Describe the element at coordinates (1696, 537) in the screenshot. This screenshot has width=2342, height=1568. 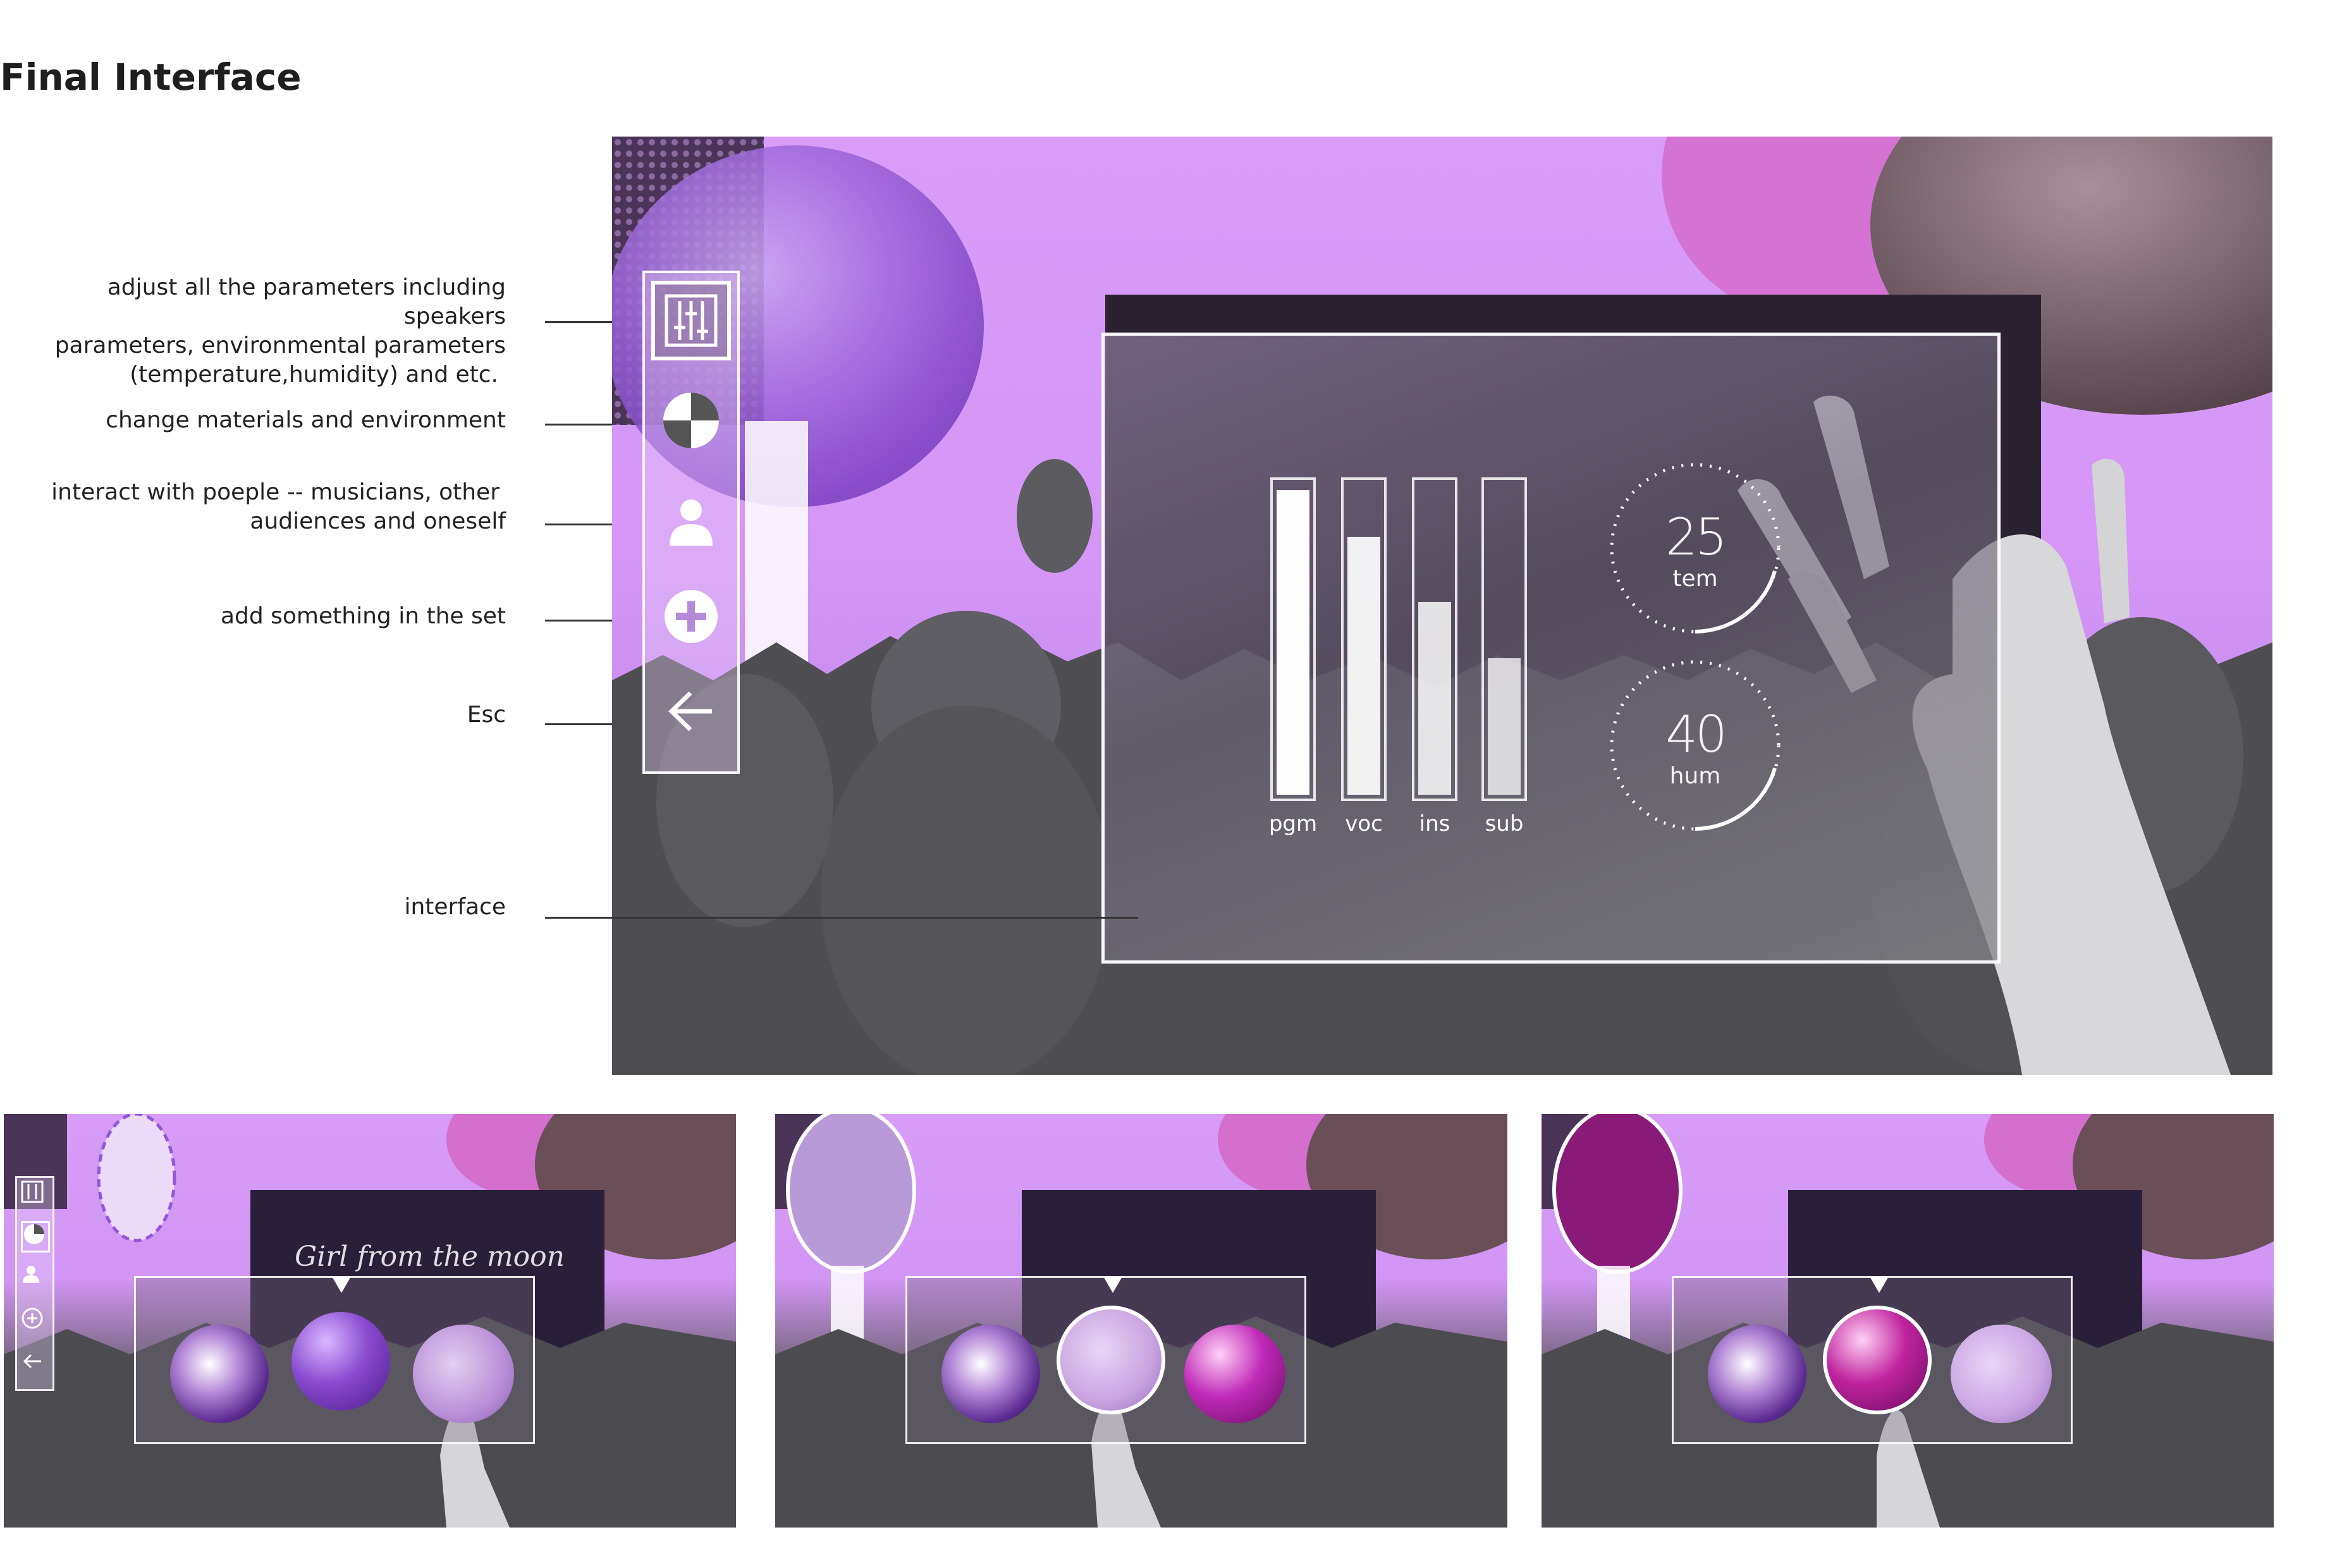
I see `temperature-value: 25` at that location.